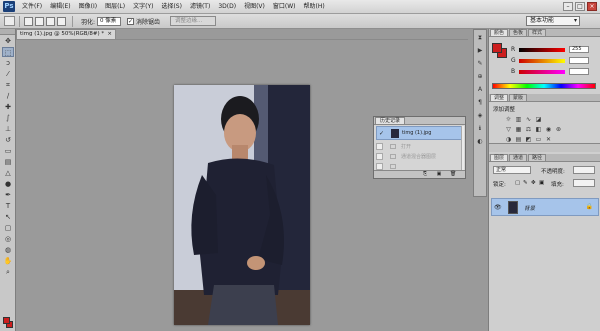  I want to click on history-item: 打开, so click(420, 146).